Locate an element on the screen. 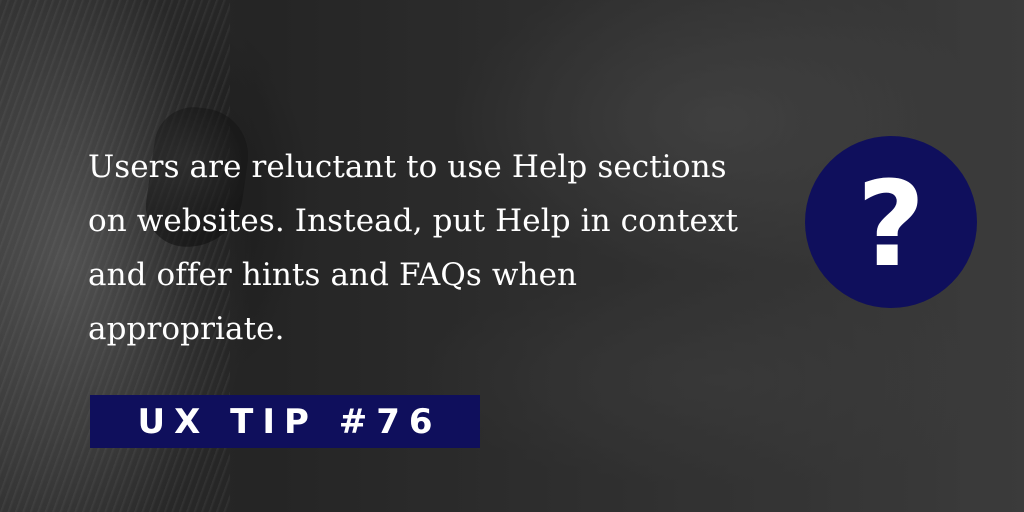  tip-line-1: Users are reluctant to use Help sections is located at coordinates (407, 167).